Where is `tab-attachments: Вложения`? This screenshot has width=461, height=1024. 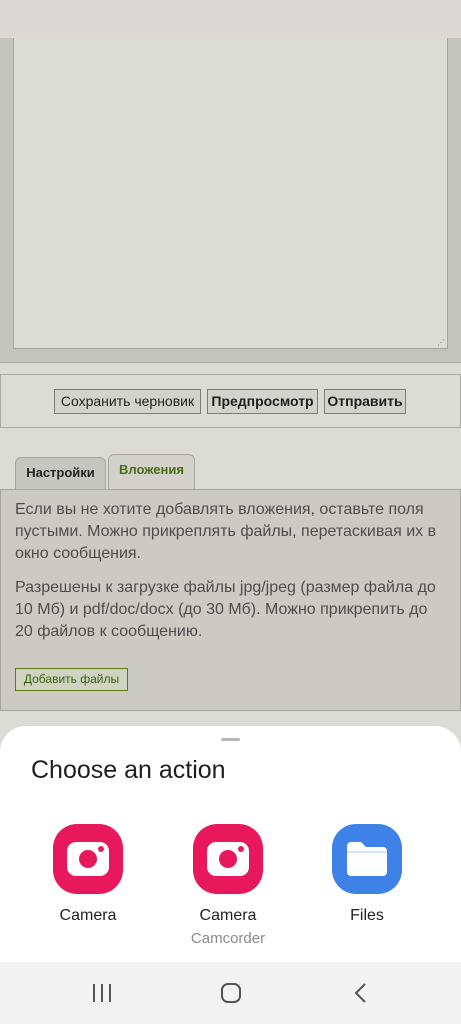 tab-attachments: Вложения is located at coordinates (151, 472).